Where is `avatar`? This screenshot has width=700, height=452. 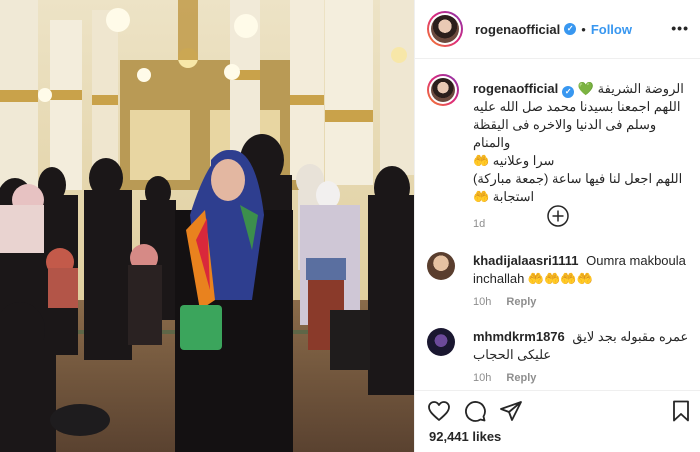 avatar is located at coordinates (445, 29).